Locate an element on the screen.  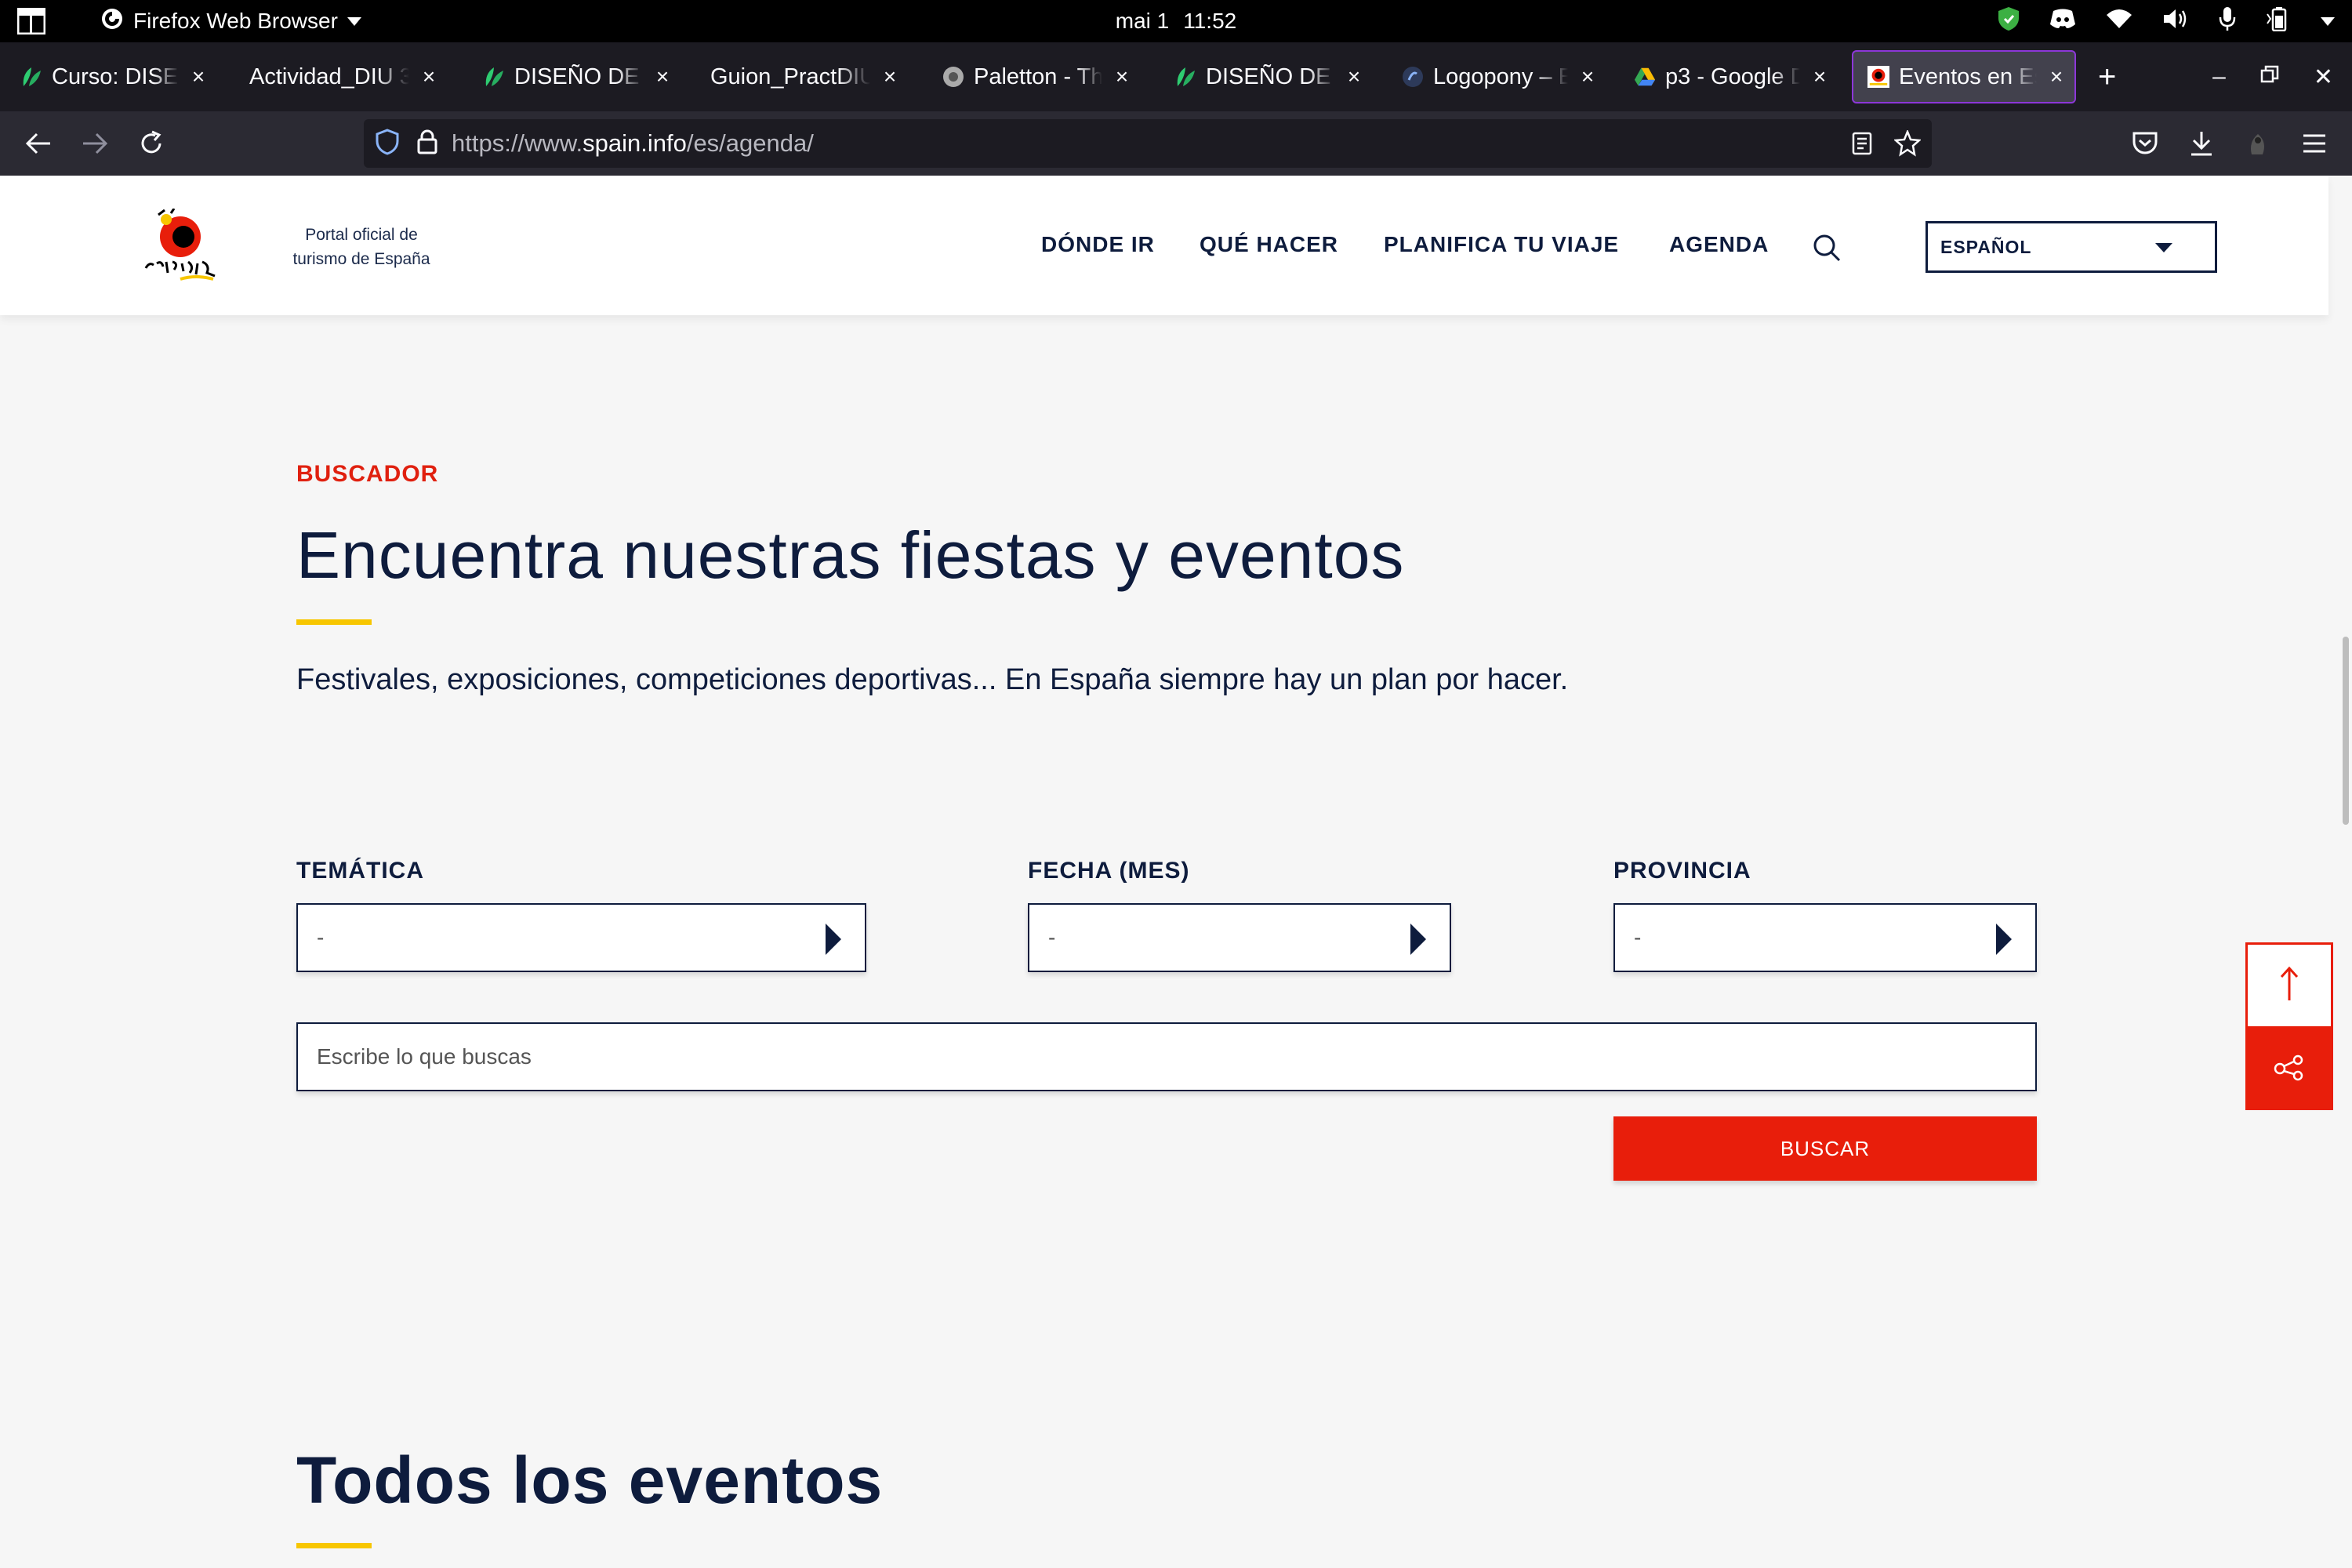
restore-icon is located at coordinates (2269, 77).